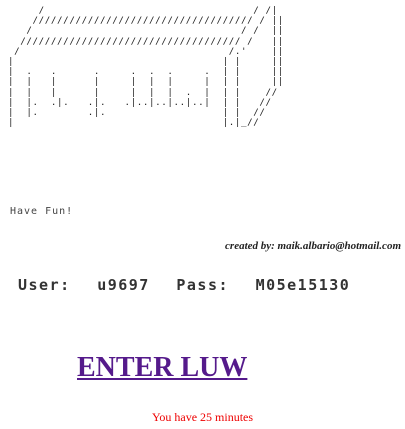 Image resolution: width=405 pixels, height=429 pixels. What do you see at coordinates (313, 246) in the screenshot?
I see `author-credit: created by: maik.albario@hotmail.com` at bounding box center [313, 246].